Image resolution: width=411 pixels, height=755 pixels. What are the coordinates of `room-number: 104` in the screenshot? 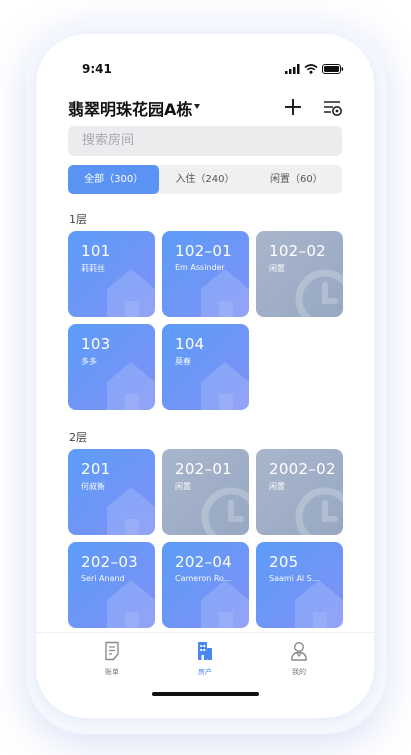 It's located at (190, 344).